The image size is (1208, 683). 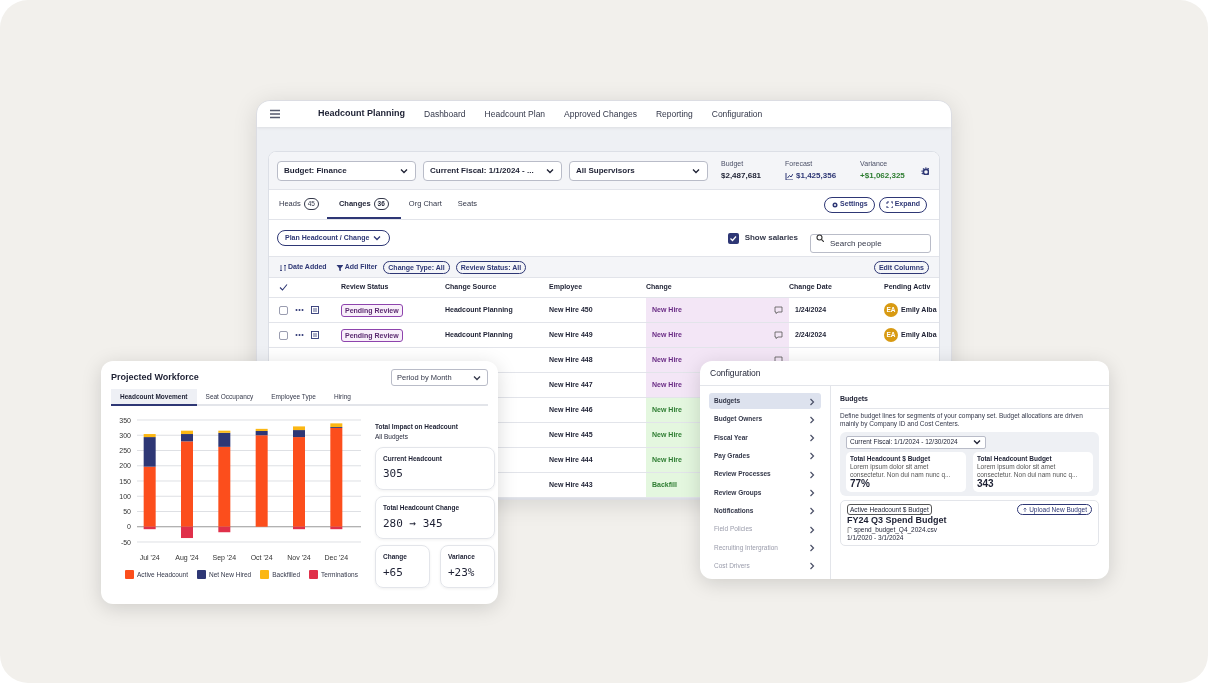 What do you see at coordinates (346, 170) in the screenshot?
I see `filter-dropdown: Budget: Finance` at bounding box center [346, 170].